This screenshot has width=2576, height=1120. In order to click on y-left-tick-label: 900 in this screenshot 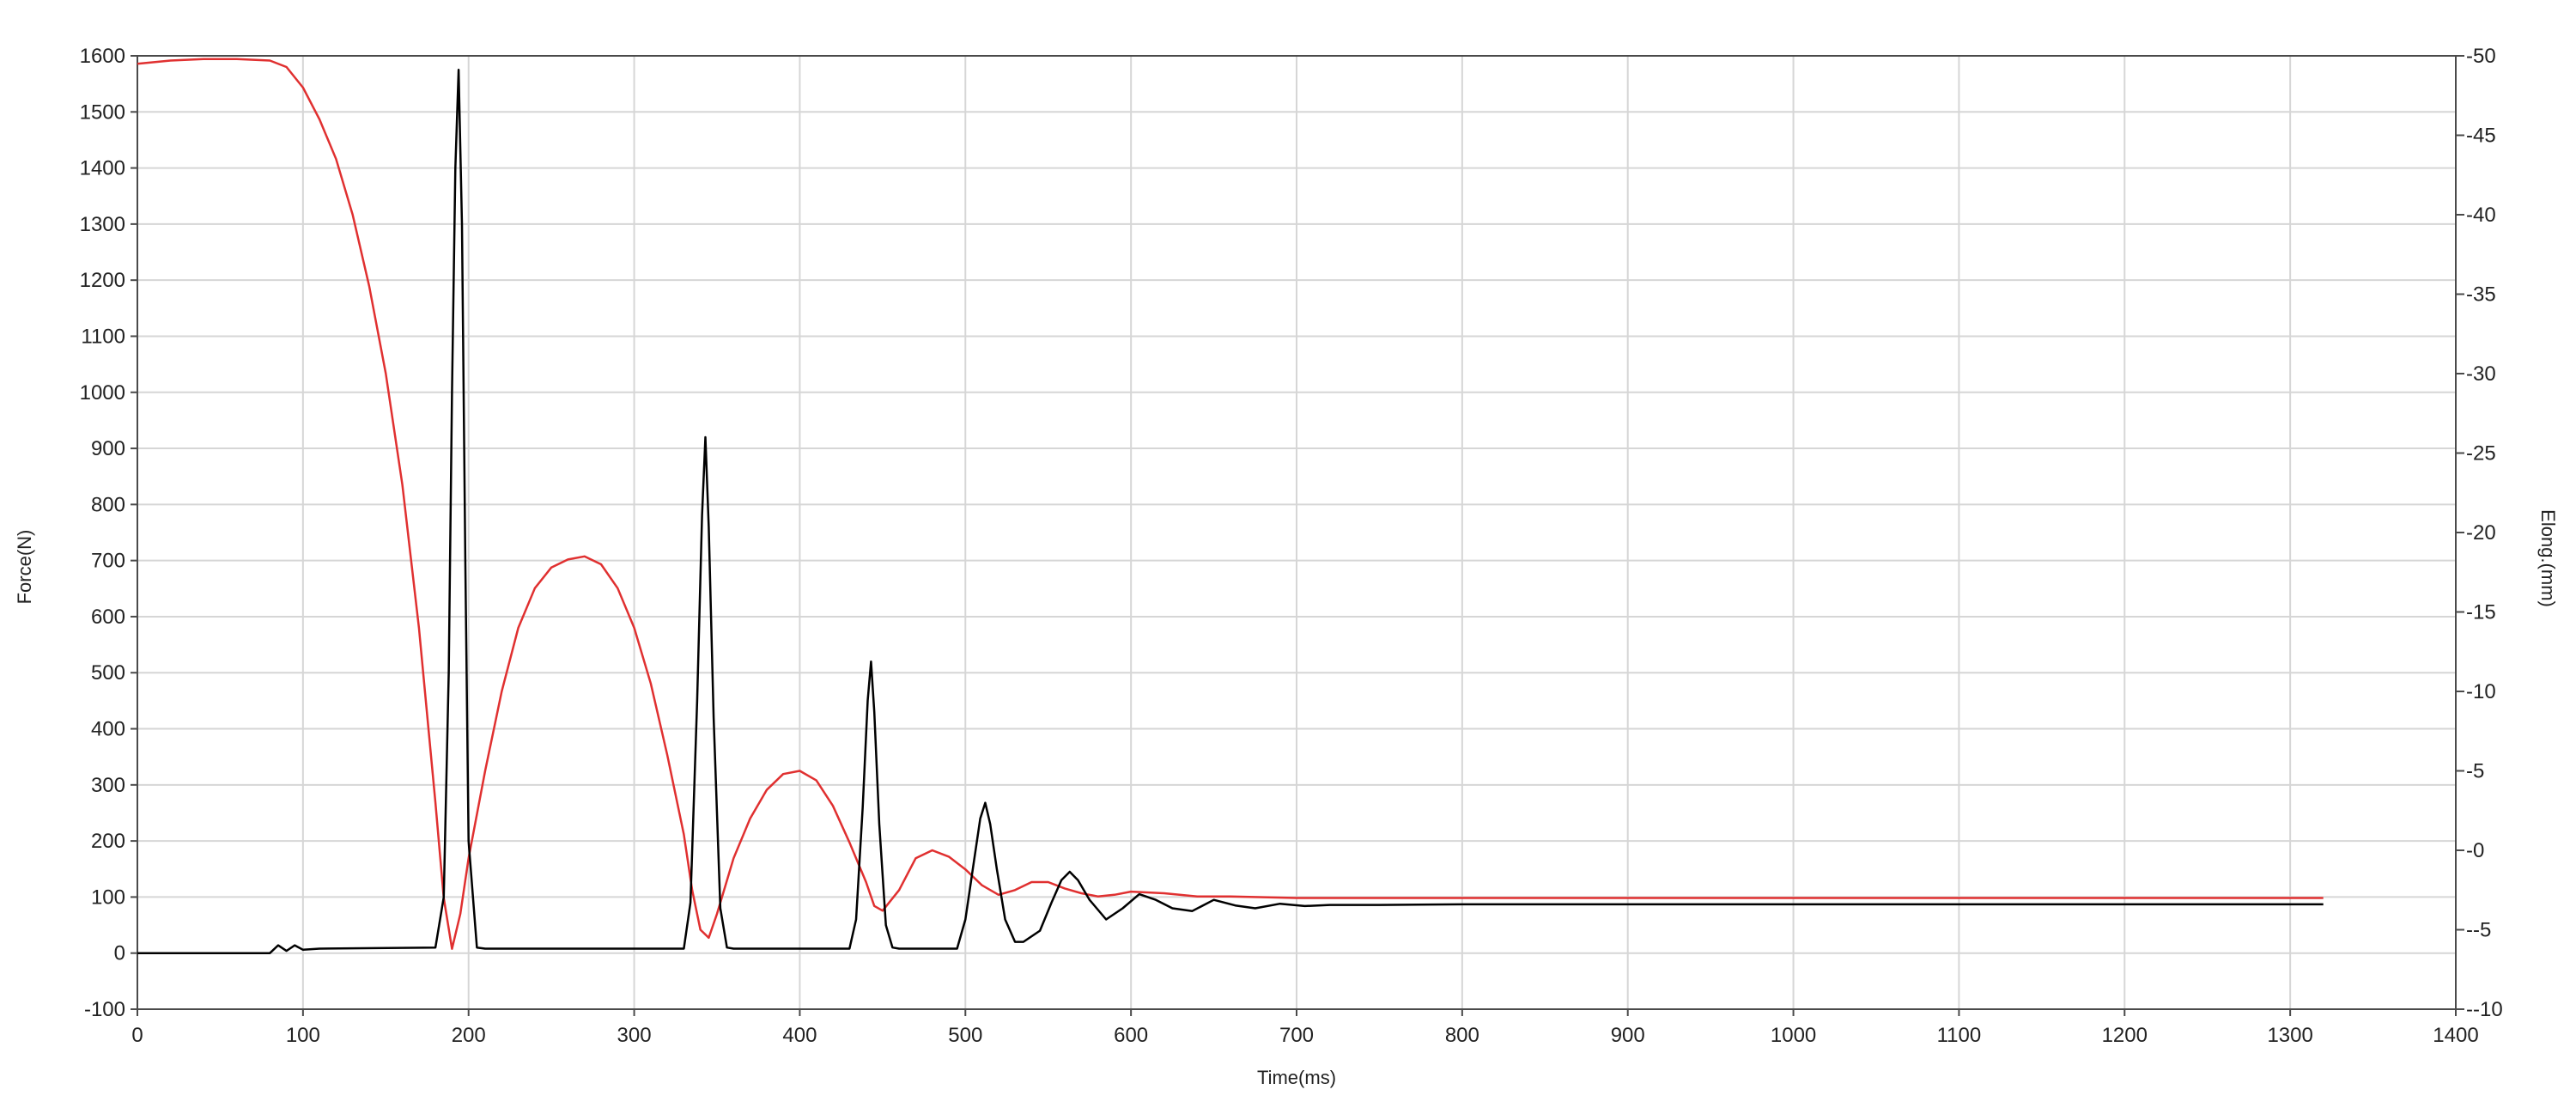, I will do `click(108, 449)`.